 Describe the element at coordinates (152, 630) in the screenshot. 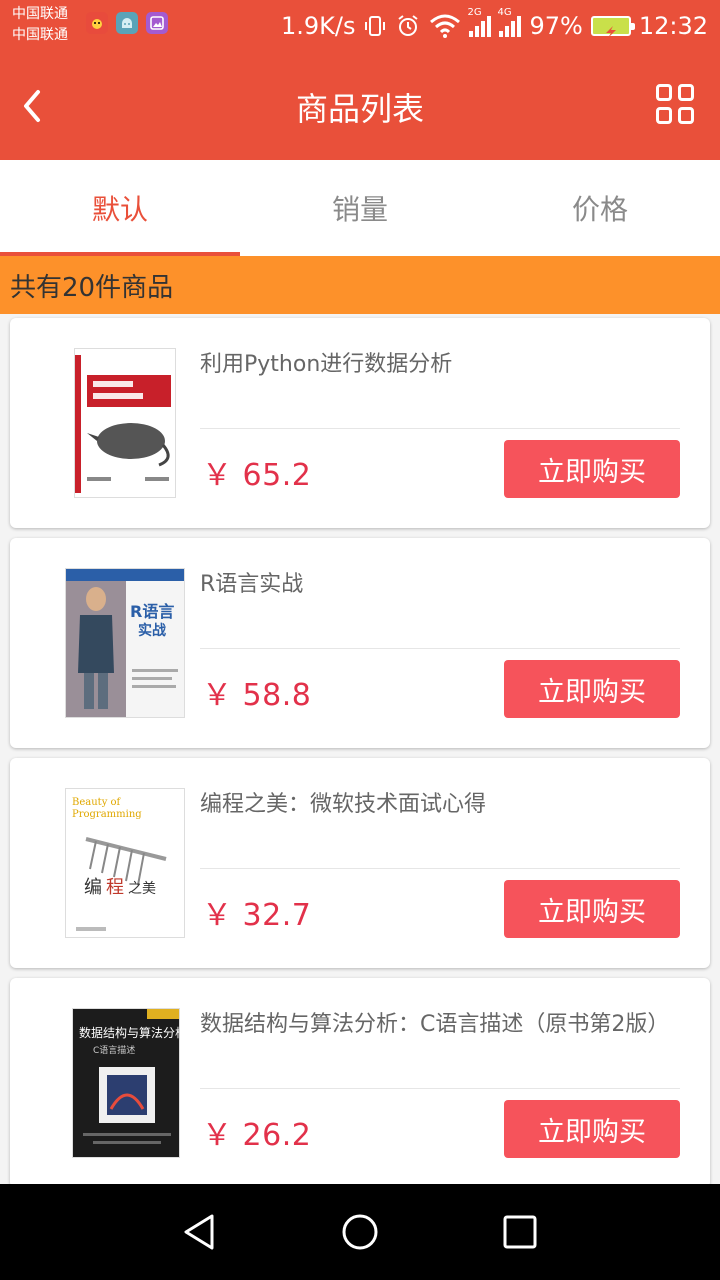

I see `svg-text: 实战` at that location.